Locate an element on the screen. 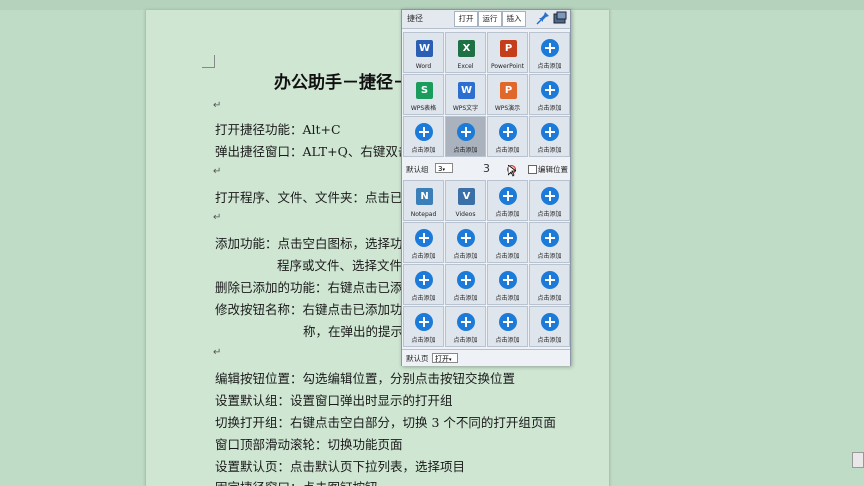 This screenshot has width=864, height=486. mouse-cursor-icon is located at coordinates (512, 171).